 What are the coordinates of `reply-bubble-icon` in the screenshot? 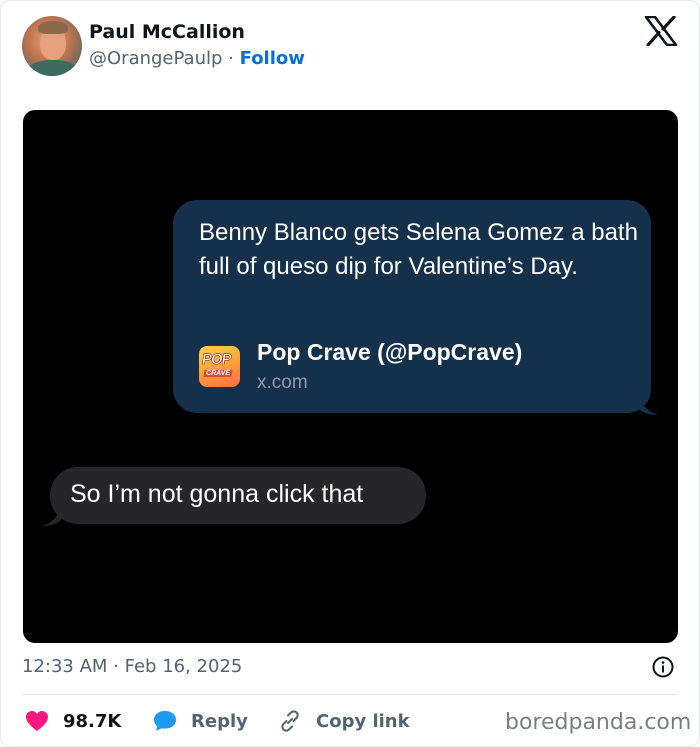 It's located at (165, 721).